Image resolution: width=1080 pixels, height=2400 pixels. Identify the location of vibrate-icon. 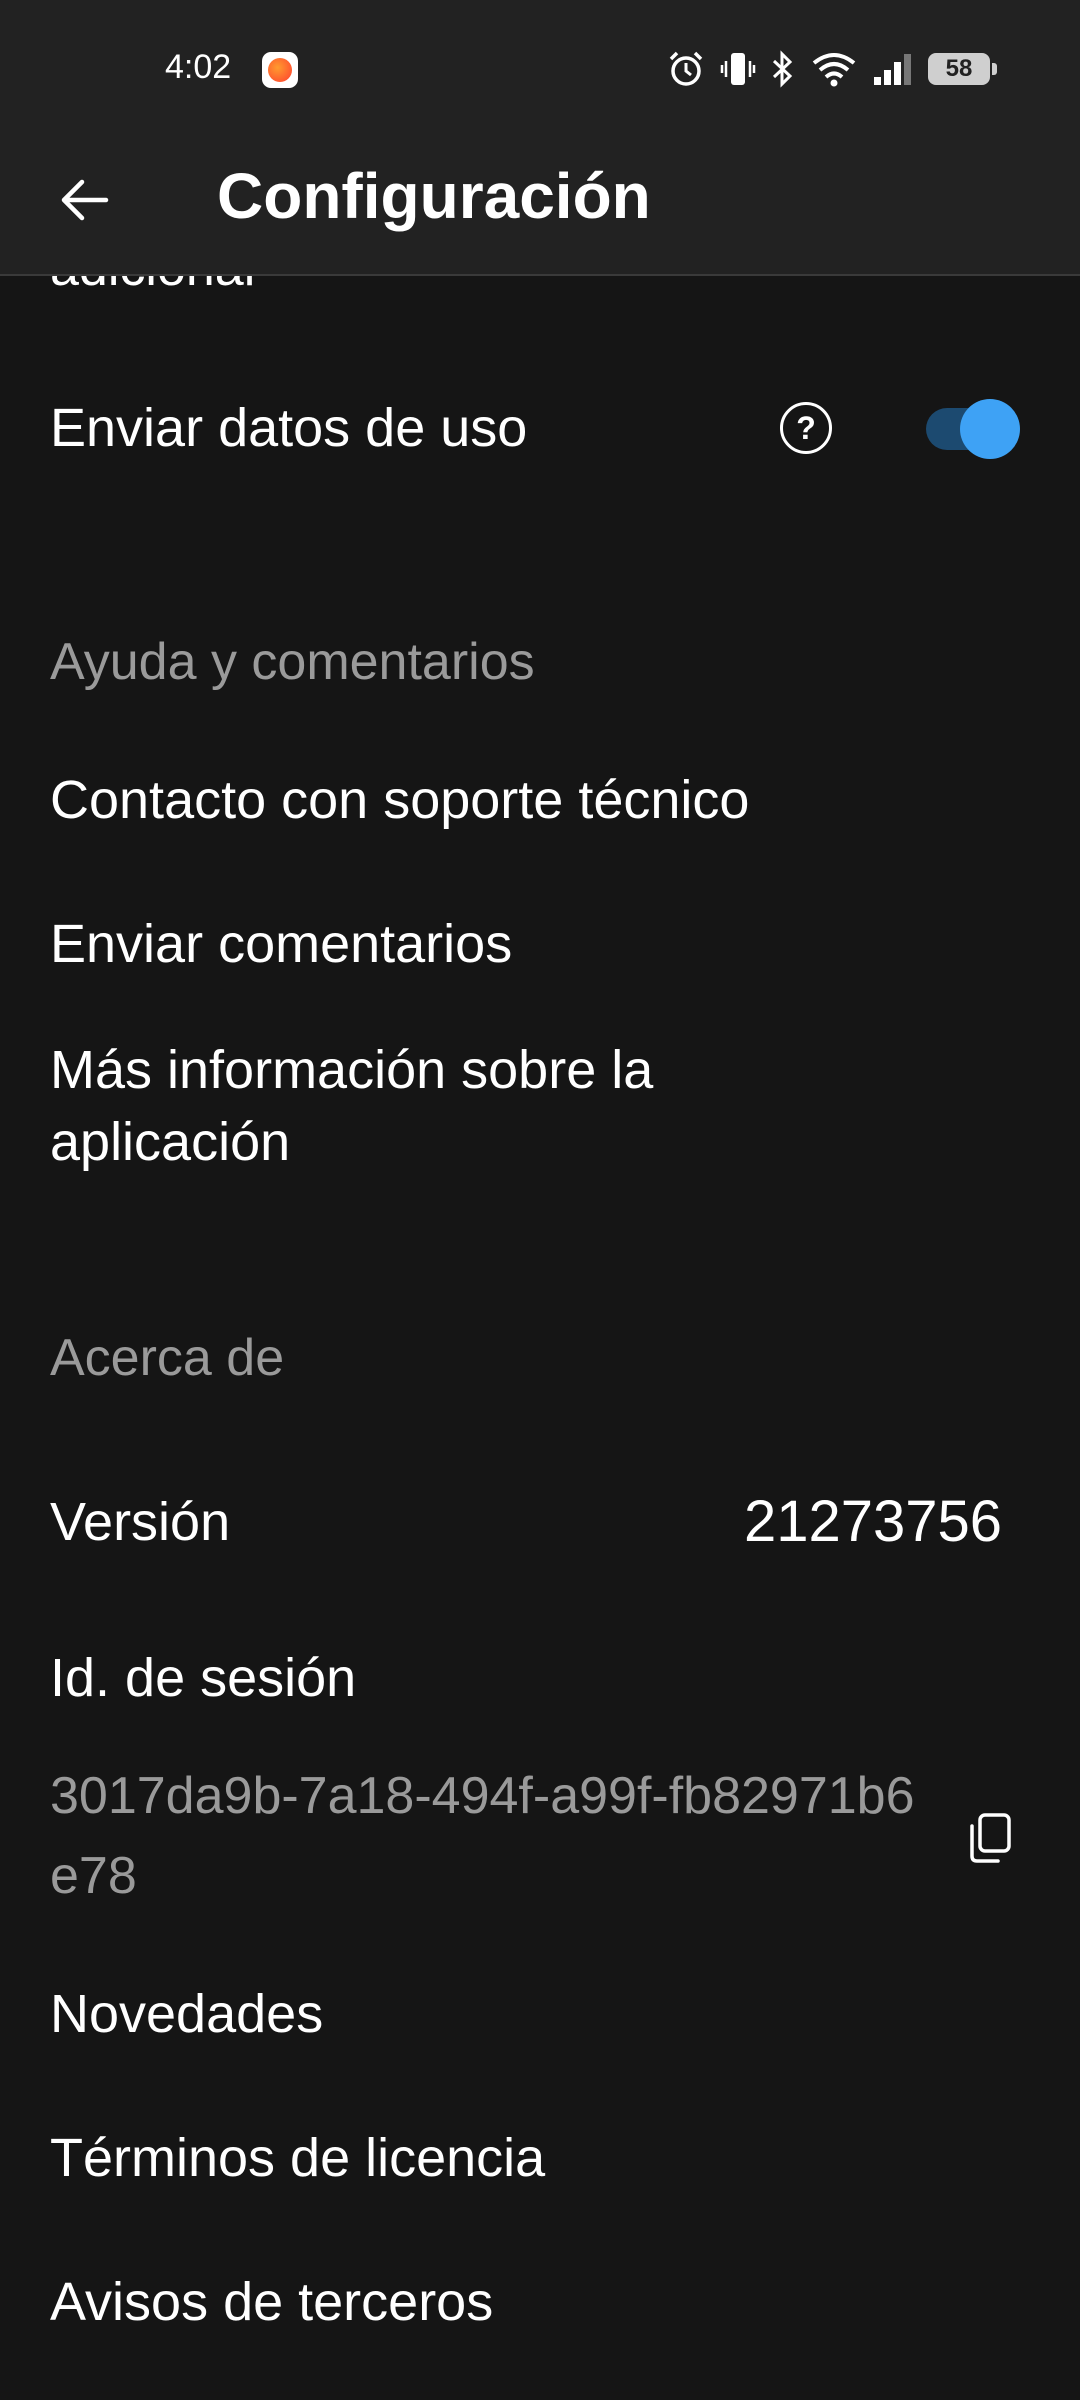
(738, 69).